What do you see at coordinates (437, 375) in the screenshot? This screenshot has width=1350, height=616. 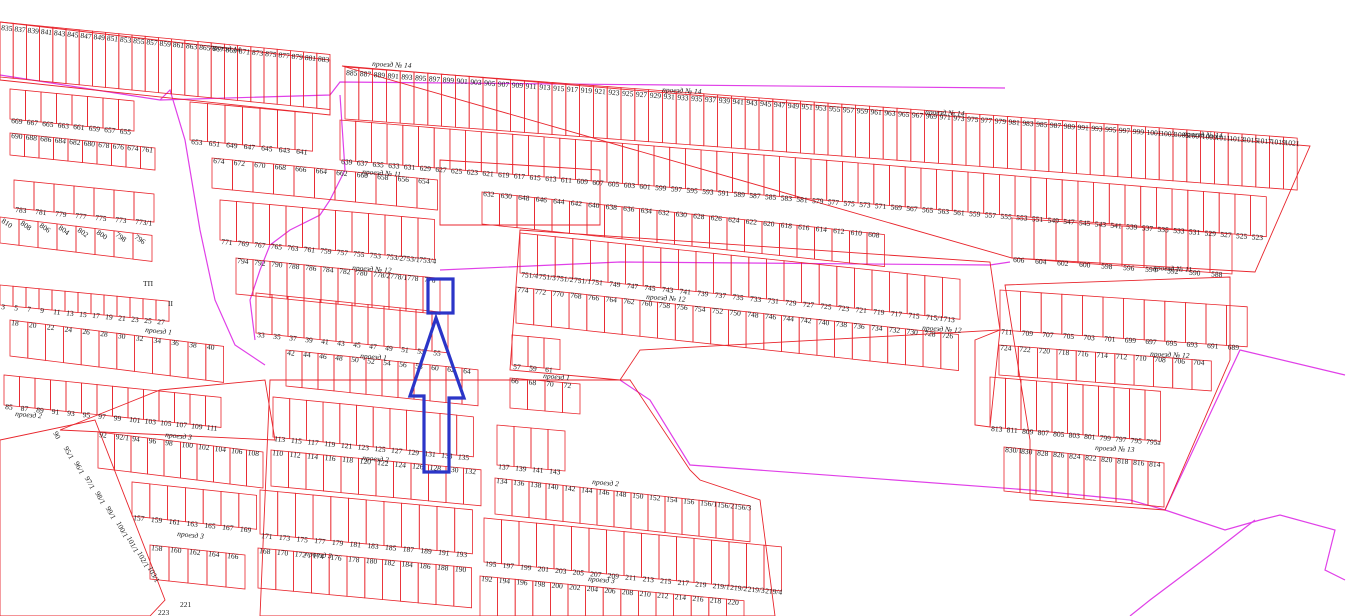 I see `location-marker` at bounding box center [437, 375].